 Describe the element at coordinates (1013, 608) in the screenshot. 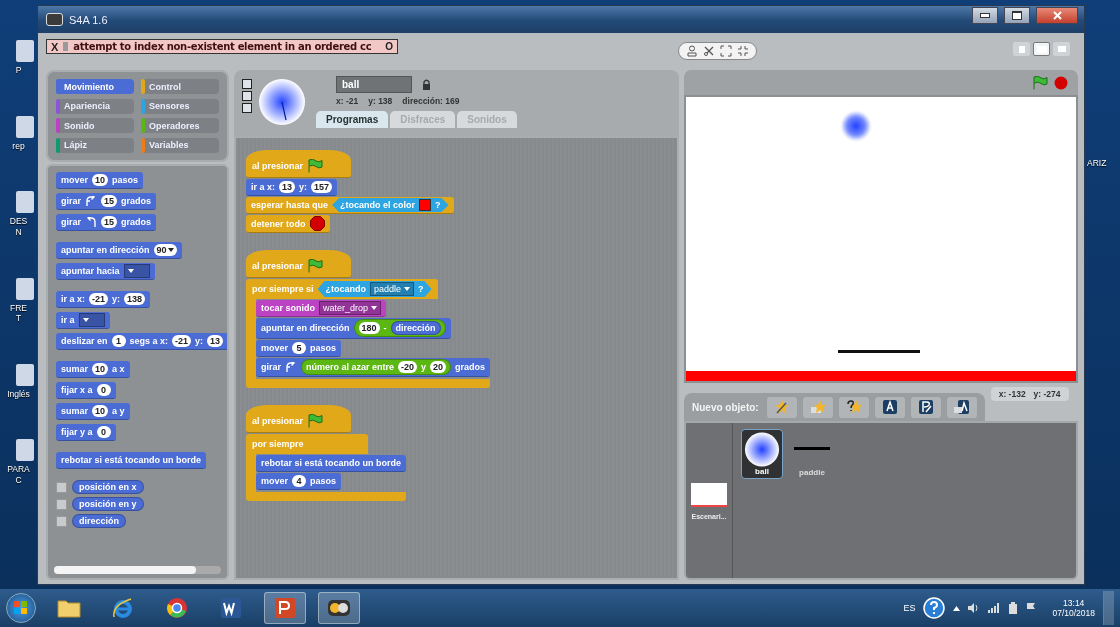

I see `battery-icon` at that location.